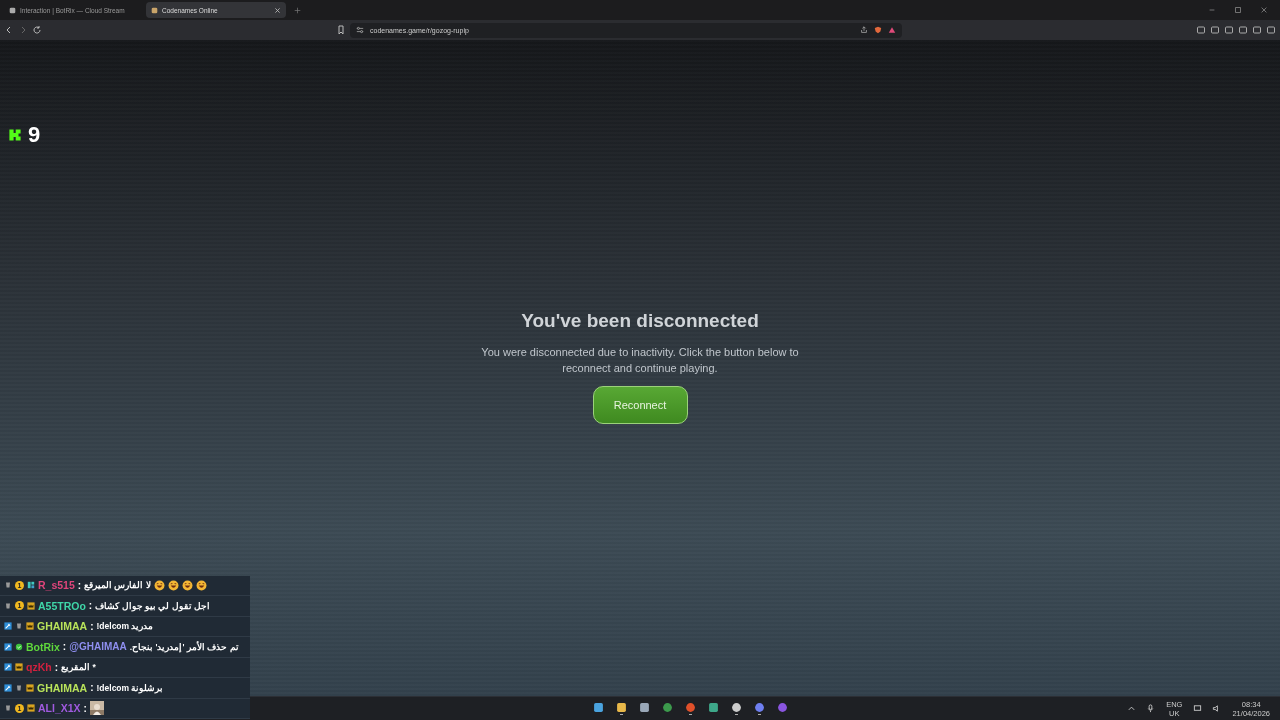 The height and width of the screenshot is (720, 1280). Describe the element at coordinates (34, 135) in the screenshot. I see `viewer-count: 9` at that location.